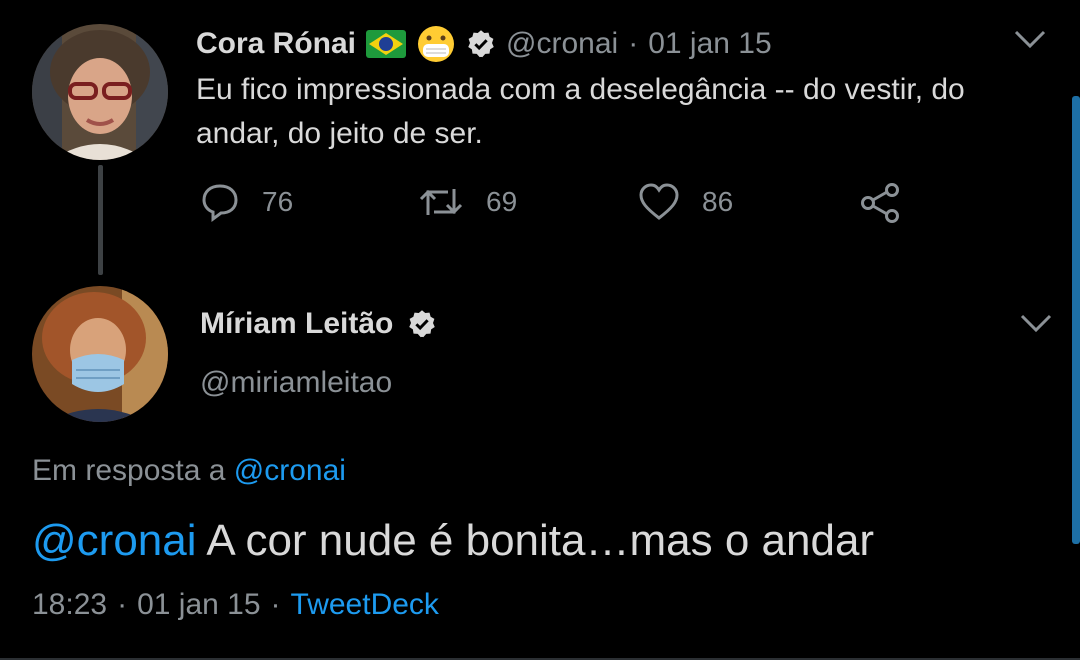 Image resolution: width=1080 pixels, height=660 pixels. I want to click on retweet-action: 69, so click(467, 202).